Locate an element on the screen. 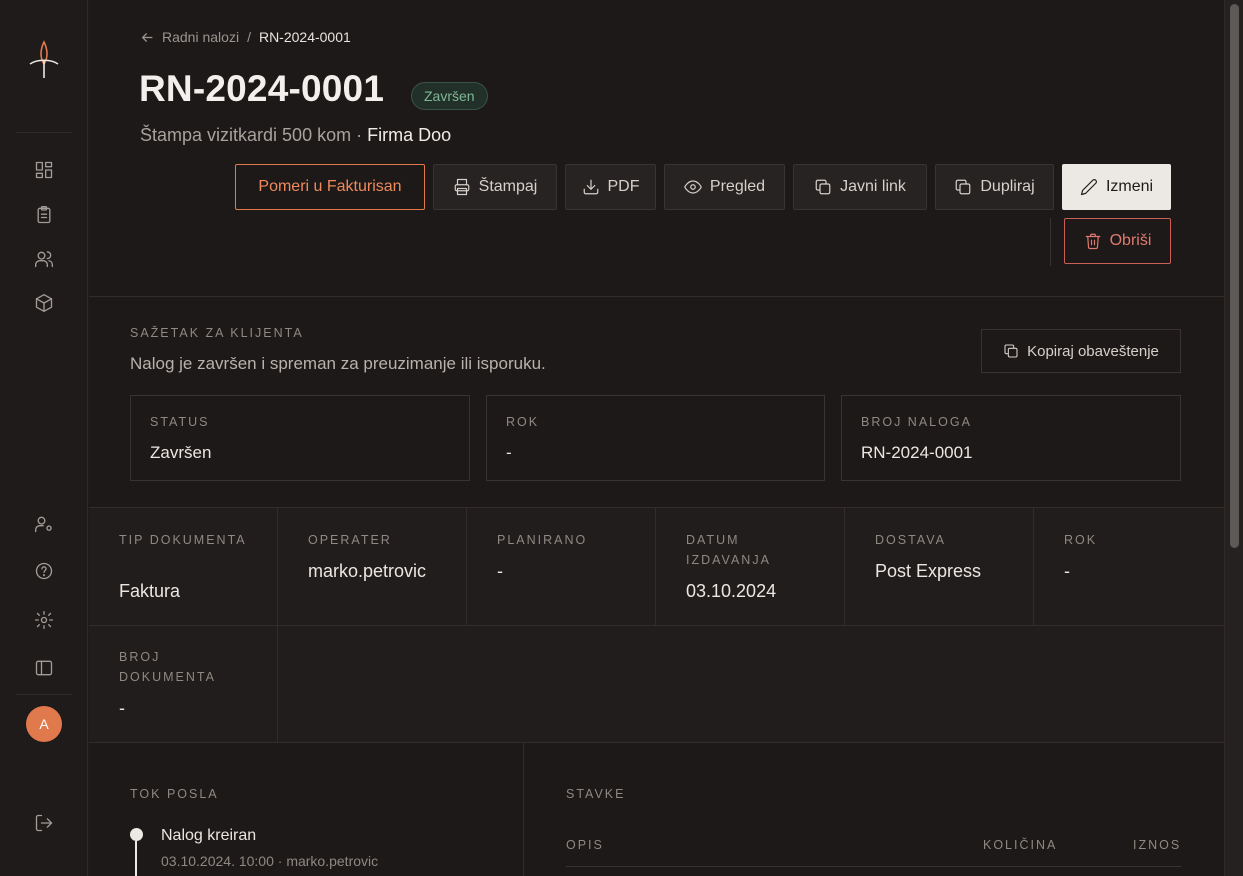 The image size is (1243, 876). sidebar: A is located at coordinates (44, 438).